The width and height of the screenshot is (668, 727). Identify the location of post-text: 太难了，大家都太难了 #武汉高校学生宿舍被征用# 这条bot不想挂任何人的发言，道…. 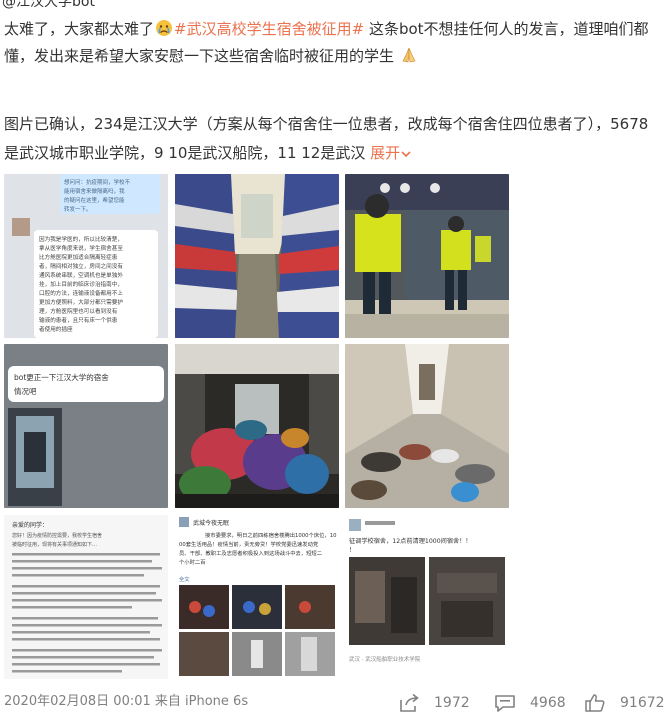
(330, 43).